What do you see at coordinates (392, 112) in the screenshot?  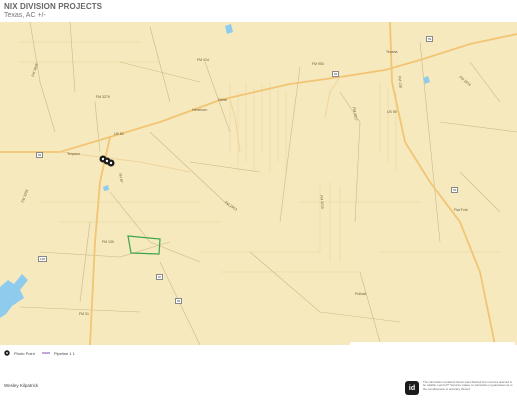 I see `road-label: US 59` at bounding box center [392, 112].